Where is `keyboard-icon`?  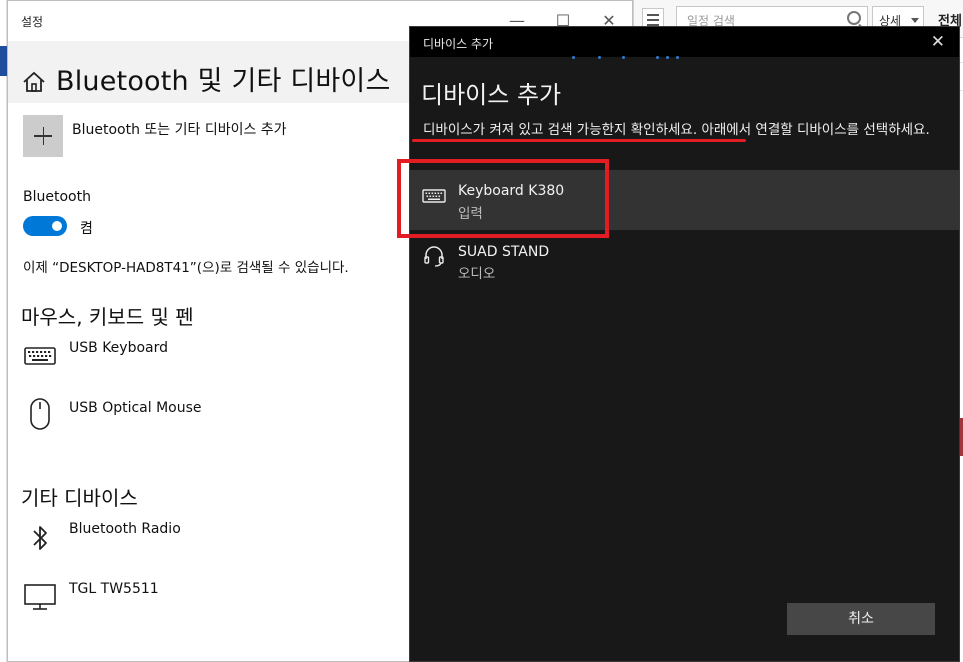 keyboard-icon is located at coordinates (40, 356).